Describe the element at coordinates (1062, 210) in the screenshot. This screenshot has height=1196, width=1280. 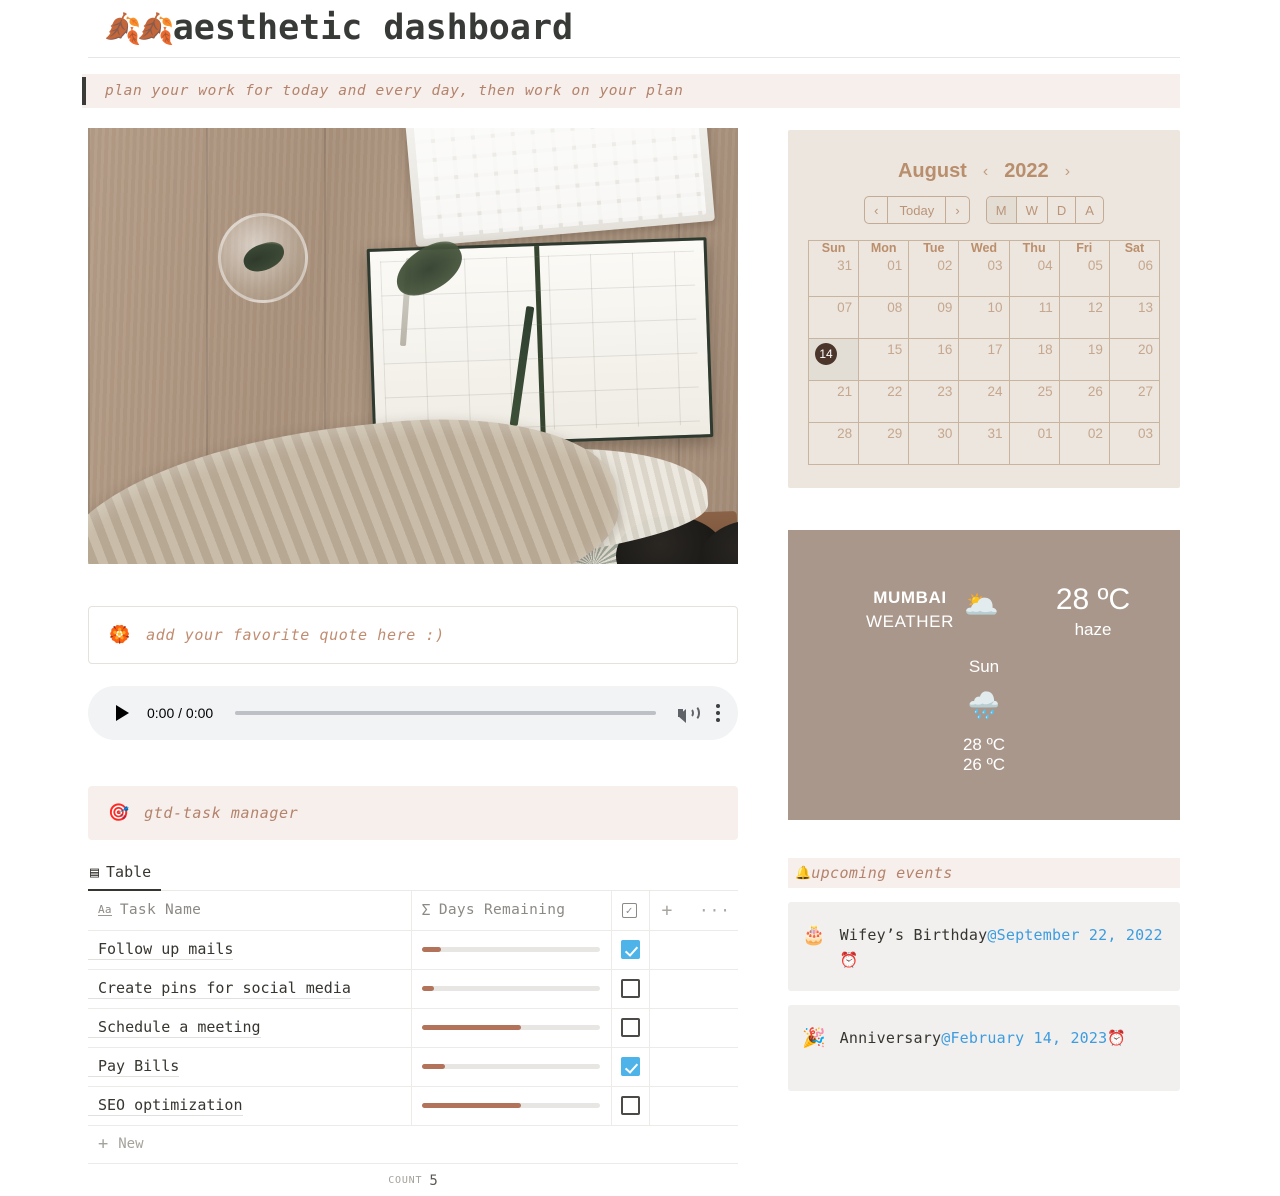
I see `calendar-view-d: D` at that location.